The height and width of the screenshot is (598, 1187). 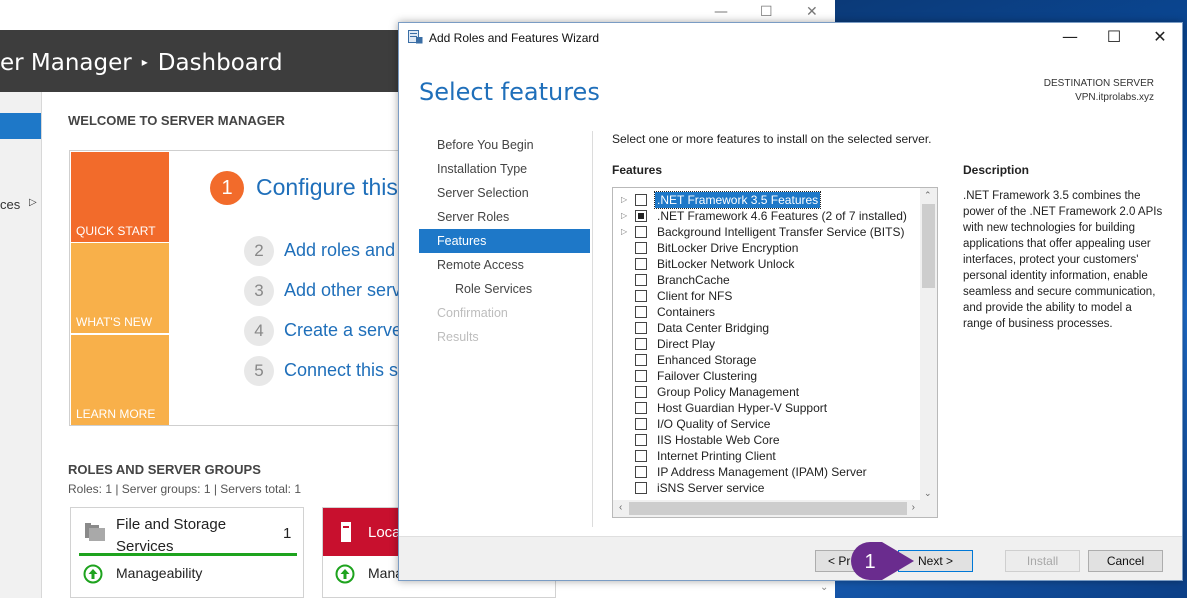 I want to click on feature-row: Data Center Bridging, so click(x=767, y=328).